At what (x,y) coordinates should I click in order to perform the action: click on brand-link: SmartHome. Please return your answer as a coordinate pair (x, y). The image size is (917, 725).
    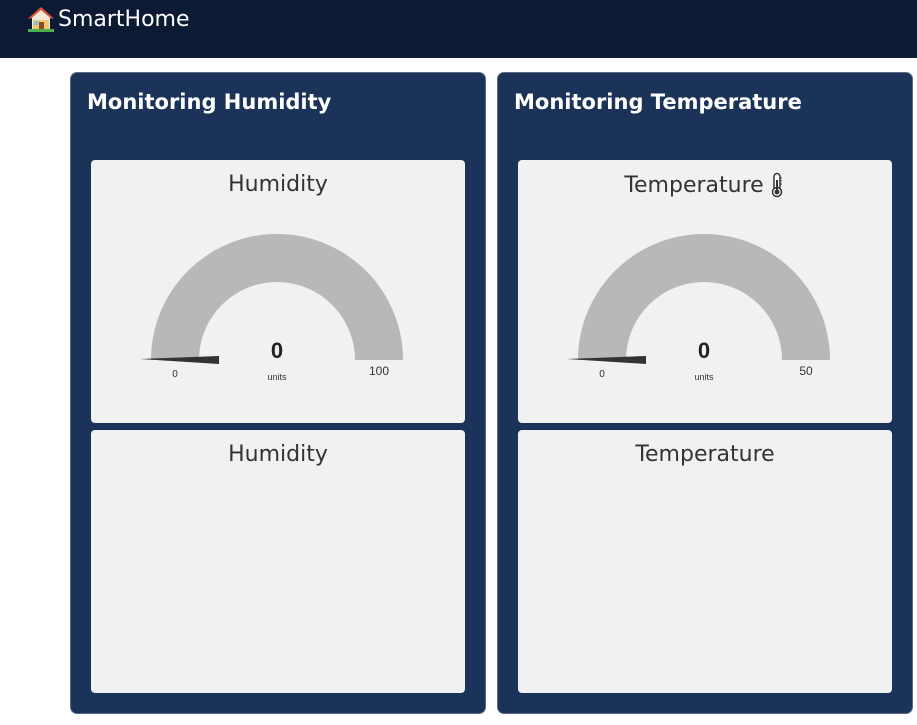
    Looking at the image, I should click on (109, 19).